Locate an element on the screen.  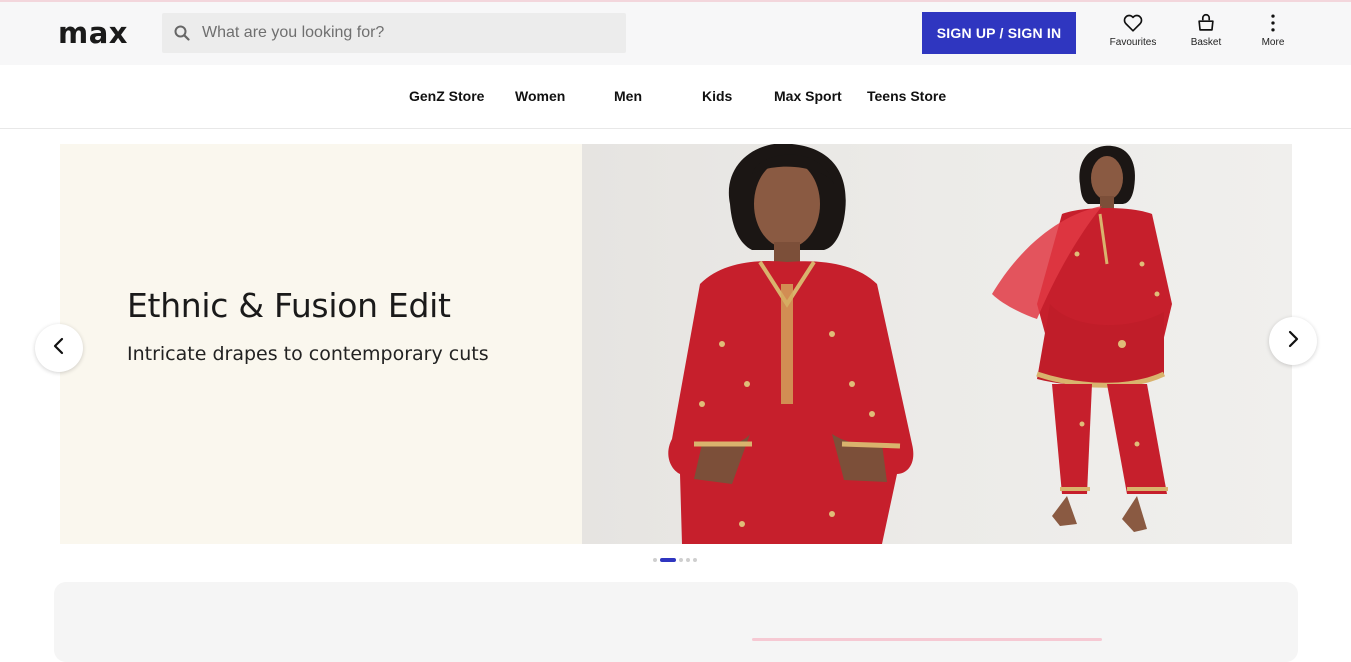
carousel-prev-button is located at coordinates (59, 348).